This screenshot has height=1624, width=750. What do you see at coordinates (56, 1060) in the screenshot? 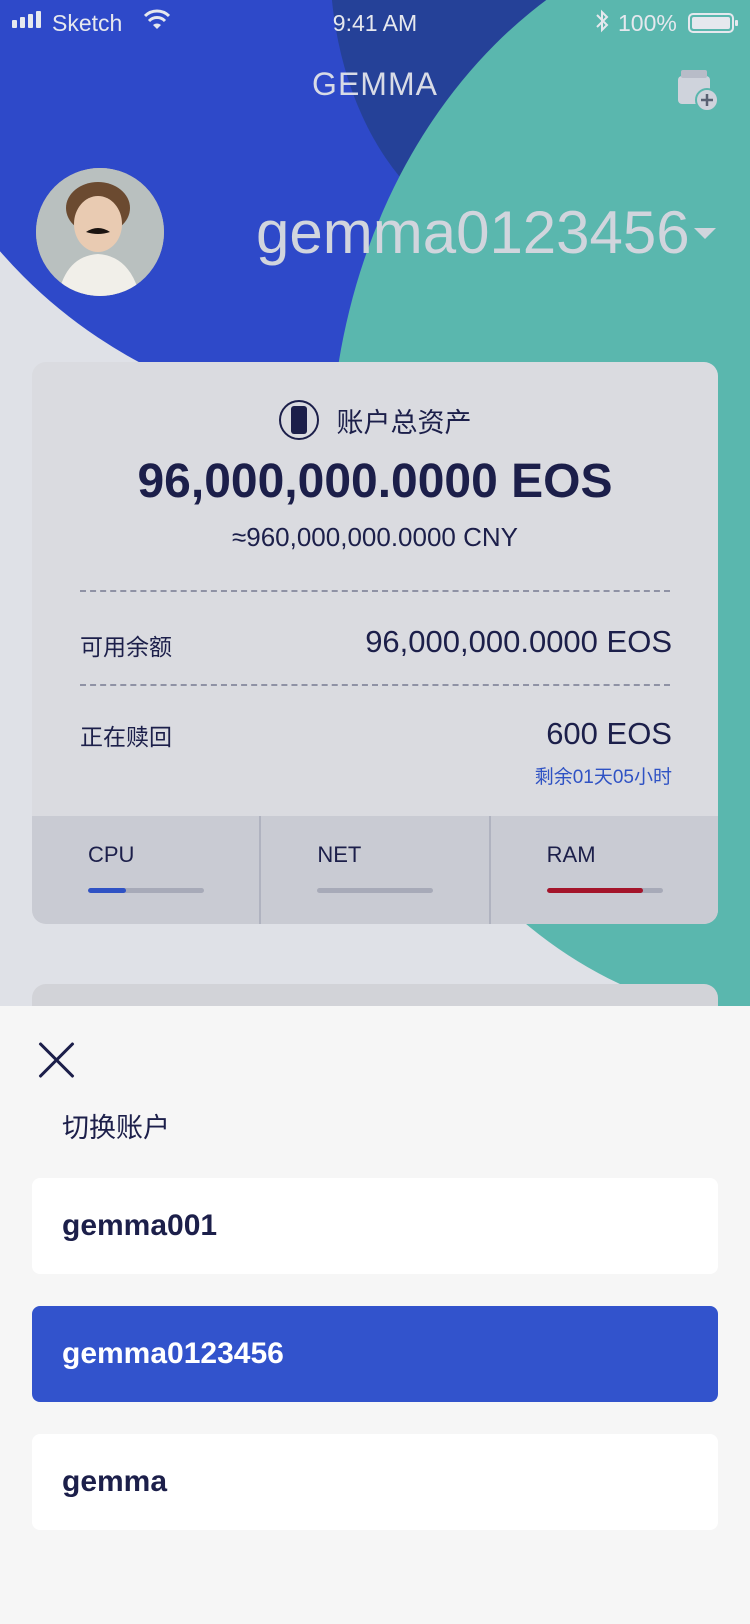
I see `close-icon` at bounding box center [56, 1060].